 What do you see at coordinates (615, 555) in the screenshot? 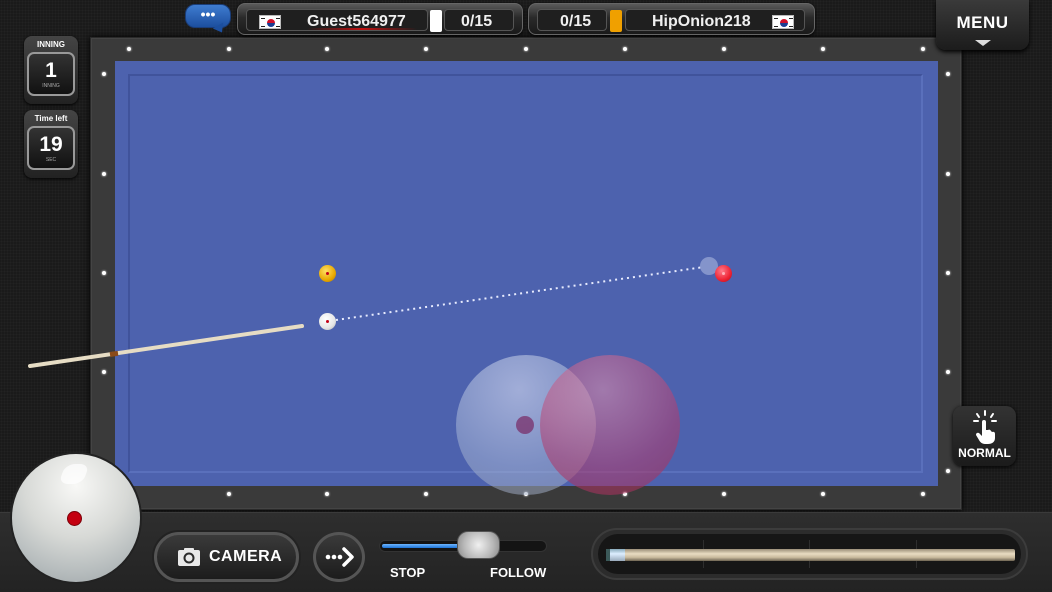
I see `power-cue-tip` at bounding box center [615, 555].